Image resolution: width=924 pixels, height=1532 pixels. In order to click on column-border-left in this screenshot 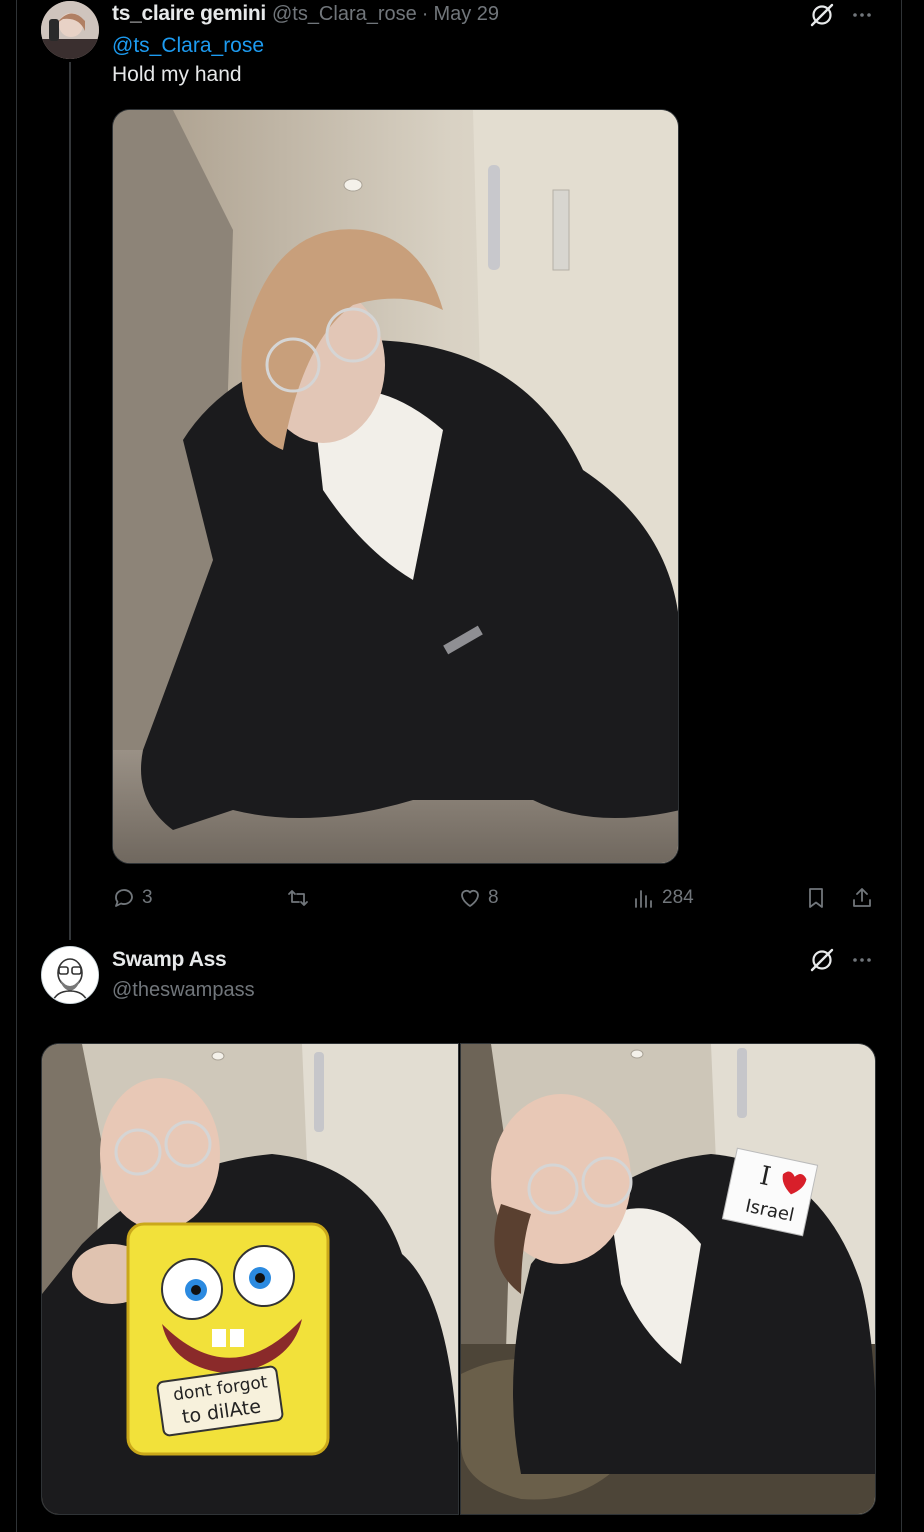, I will do `click(16, 766)`.